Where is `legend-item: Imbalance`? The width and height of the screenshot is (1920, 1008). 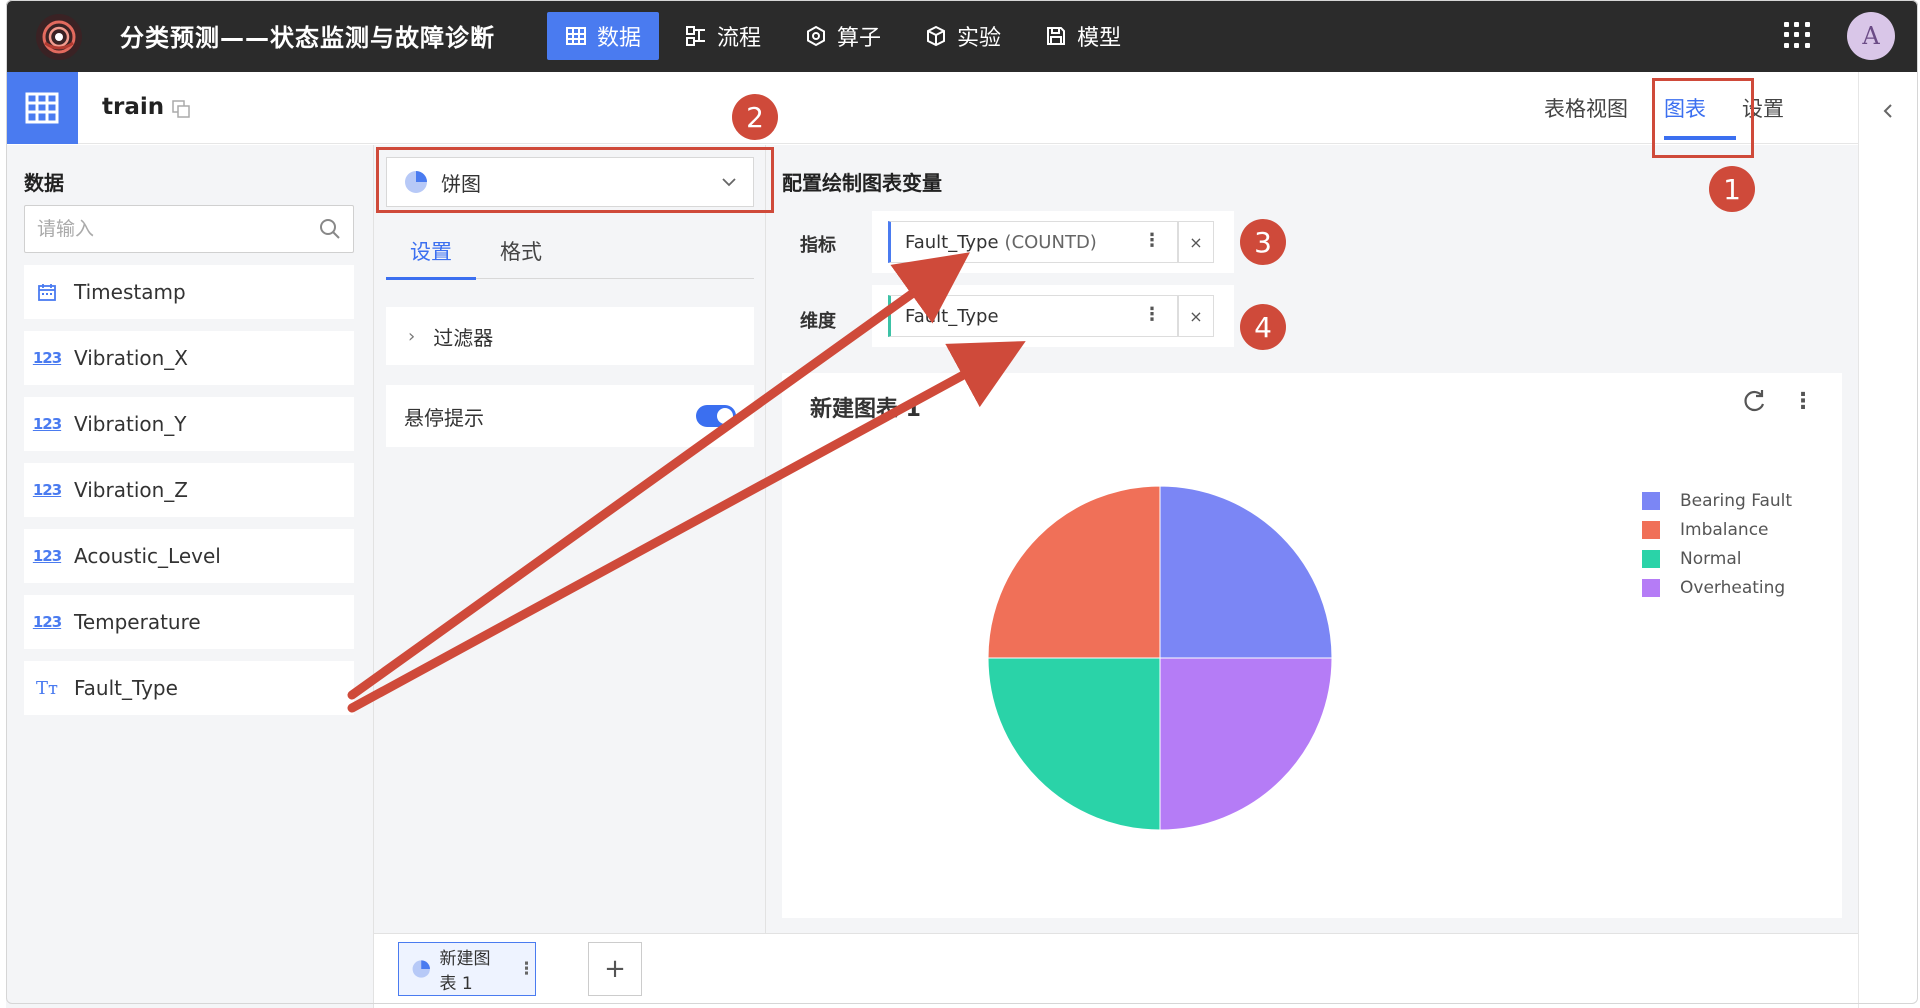 legend-item: Imbalance is located at coordinates (1717, 530).